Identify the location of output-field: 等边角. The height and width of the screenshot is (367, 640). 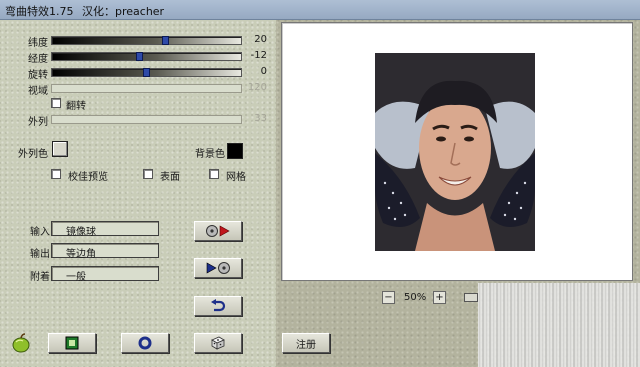
(105, 251).